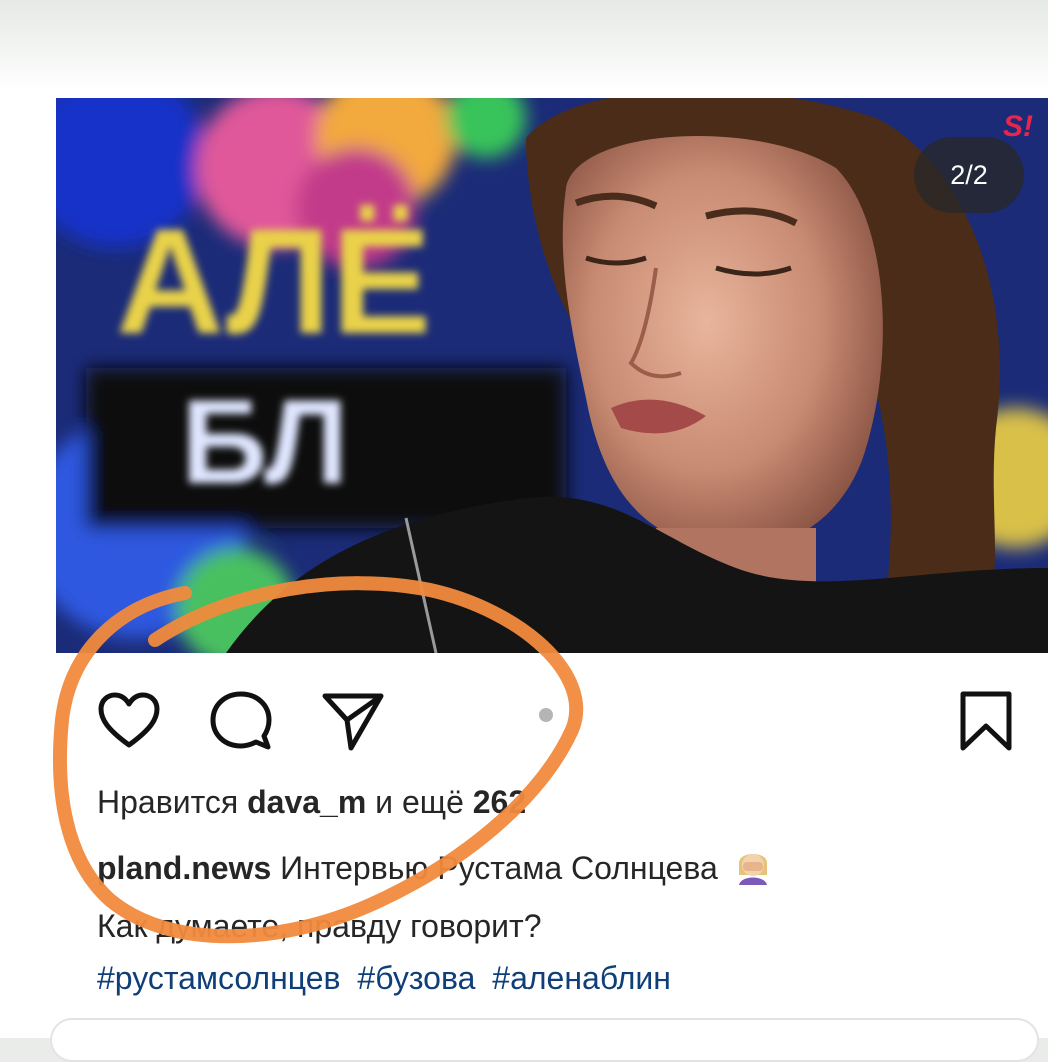  What do you see at coordinates (753, 872) in the screenshot?
I see `facepalm-emoji-icon` at bounding box center [753, 872].